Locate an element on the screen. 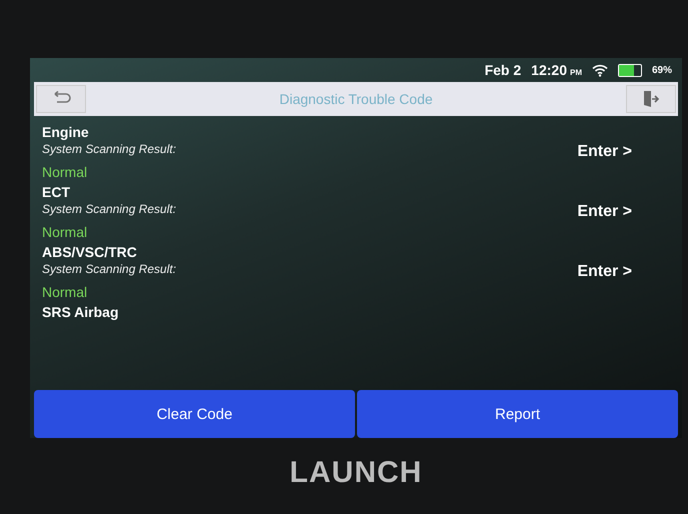 The width and height of the screenshot is (688, 514). battery-icon is located at coordinates (630, 70).